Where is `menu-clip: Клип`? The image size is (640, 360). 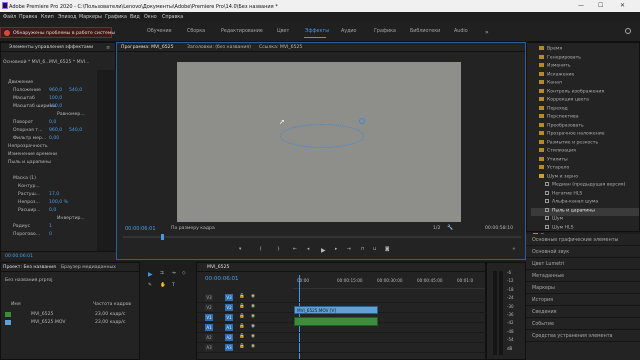
menu-clip: Клип is located at coordinates (47, 17).